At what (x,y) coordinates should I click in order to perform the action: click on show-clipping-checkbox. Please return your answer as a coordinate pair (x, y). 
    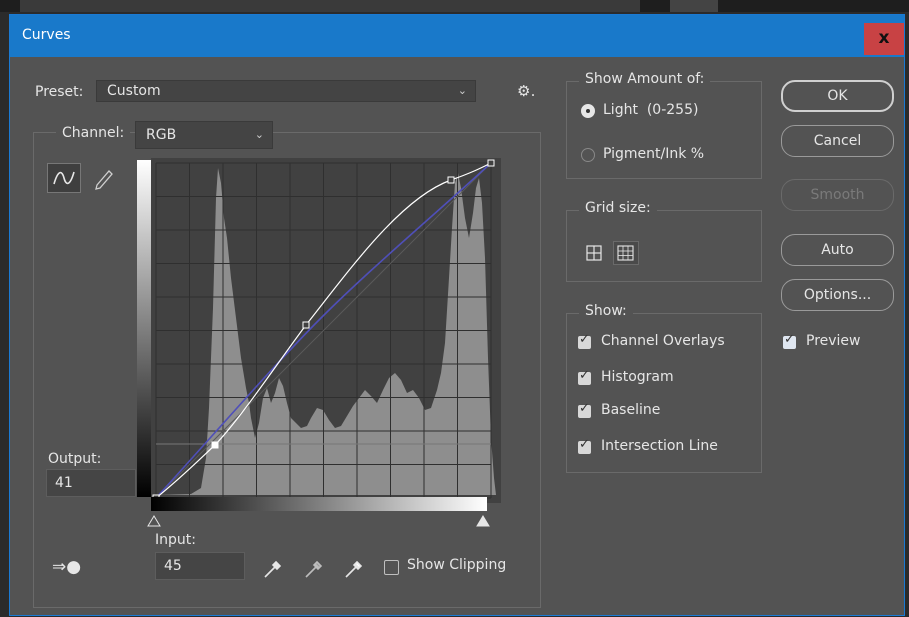
    Looking at the image, I should click on (391, 567).